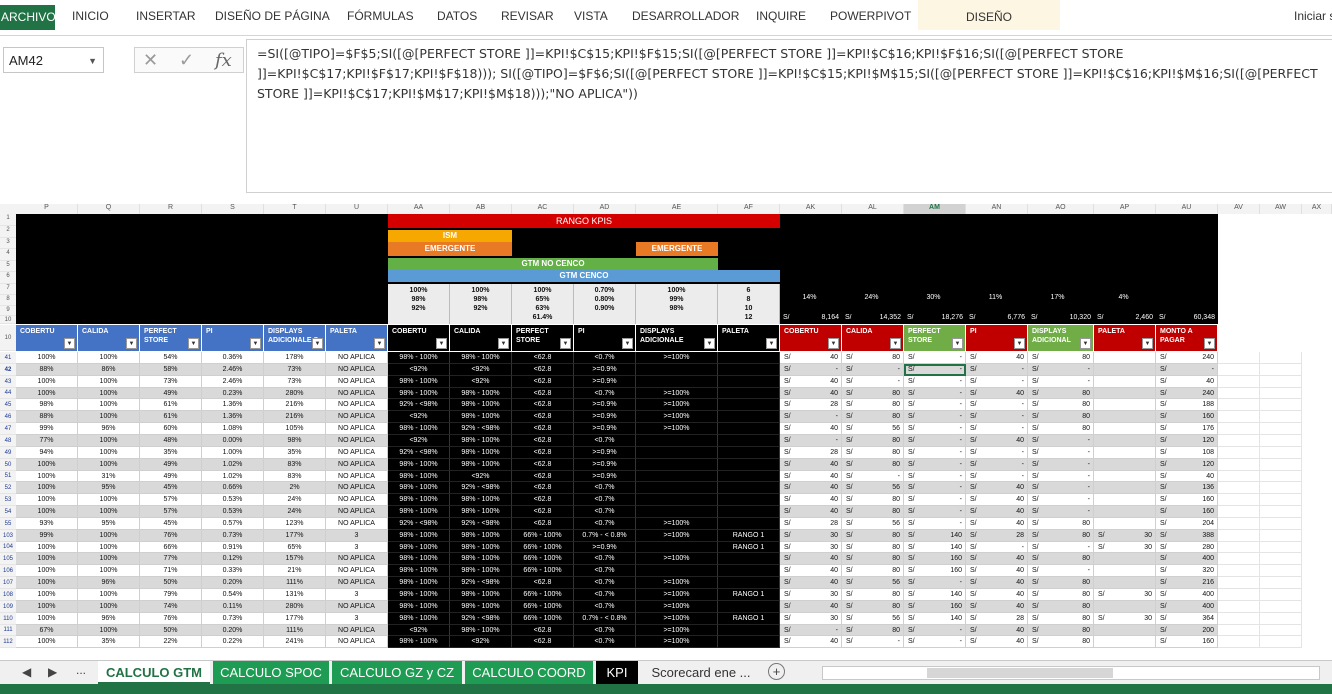 Image resolution: width=1332 pixels, height=694 pixels. Describe the element at coordinates (47, 370) in the screenshot. I see `table-cell: 88%` at that location.